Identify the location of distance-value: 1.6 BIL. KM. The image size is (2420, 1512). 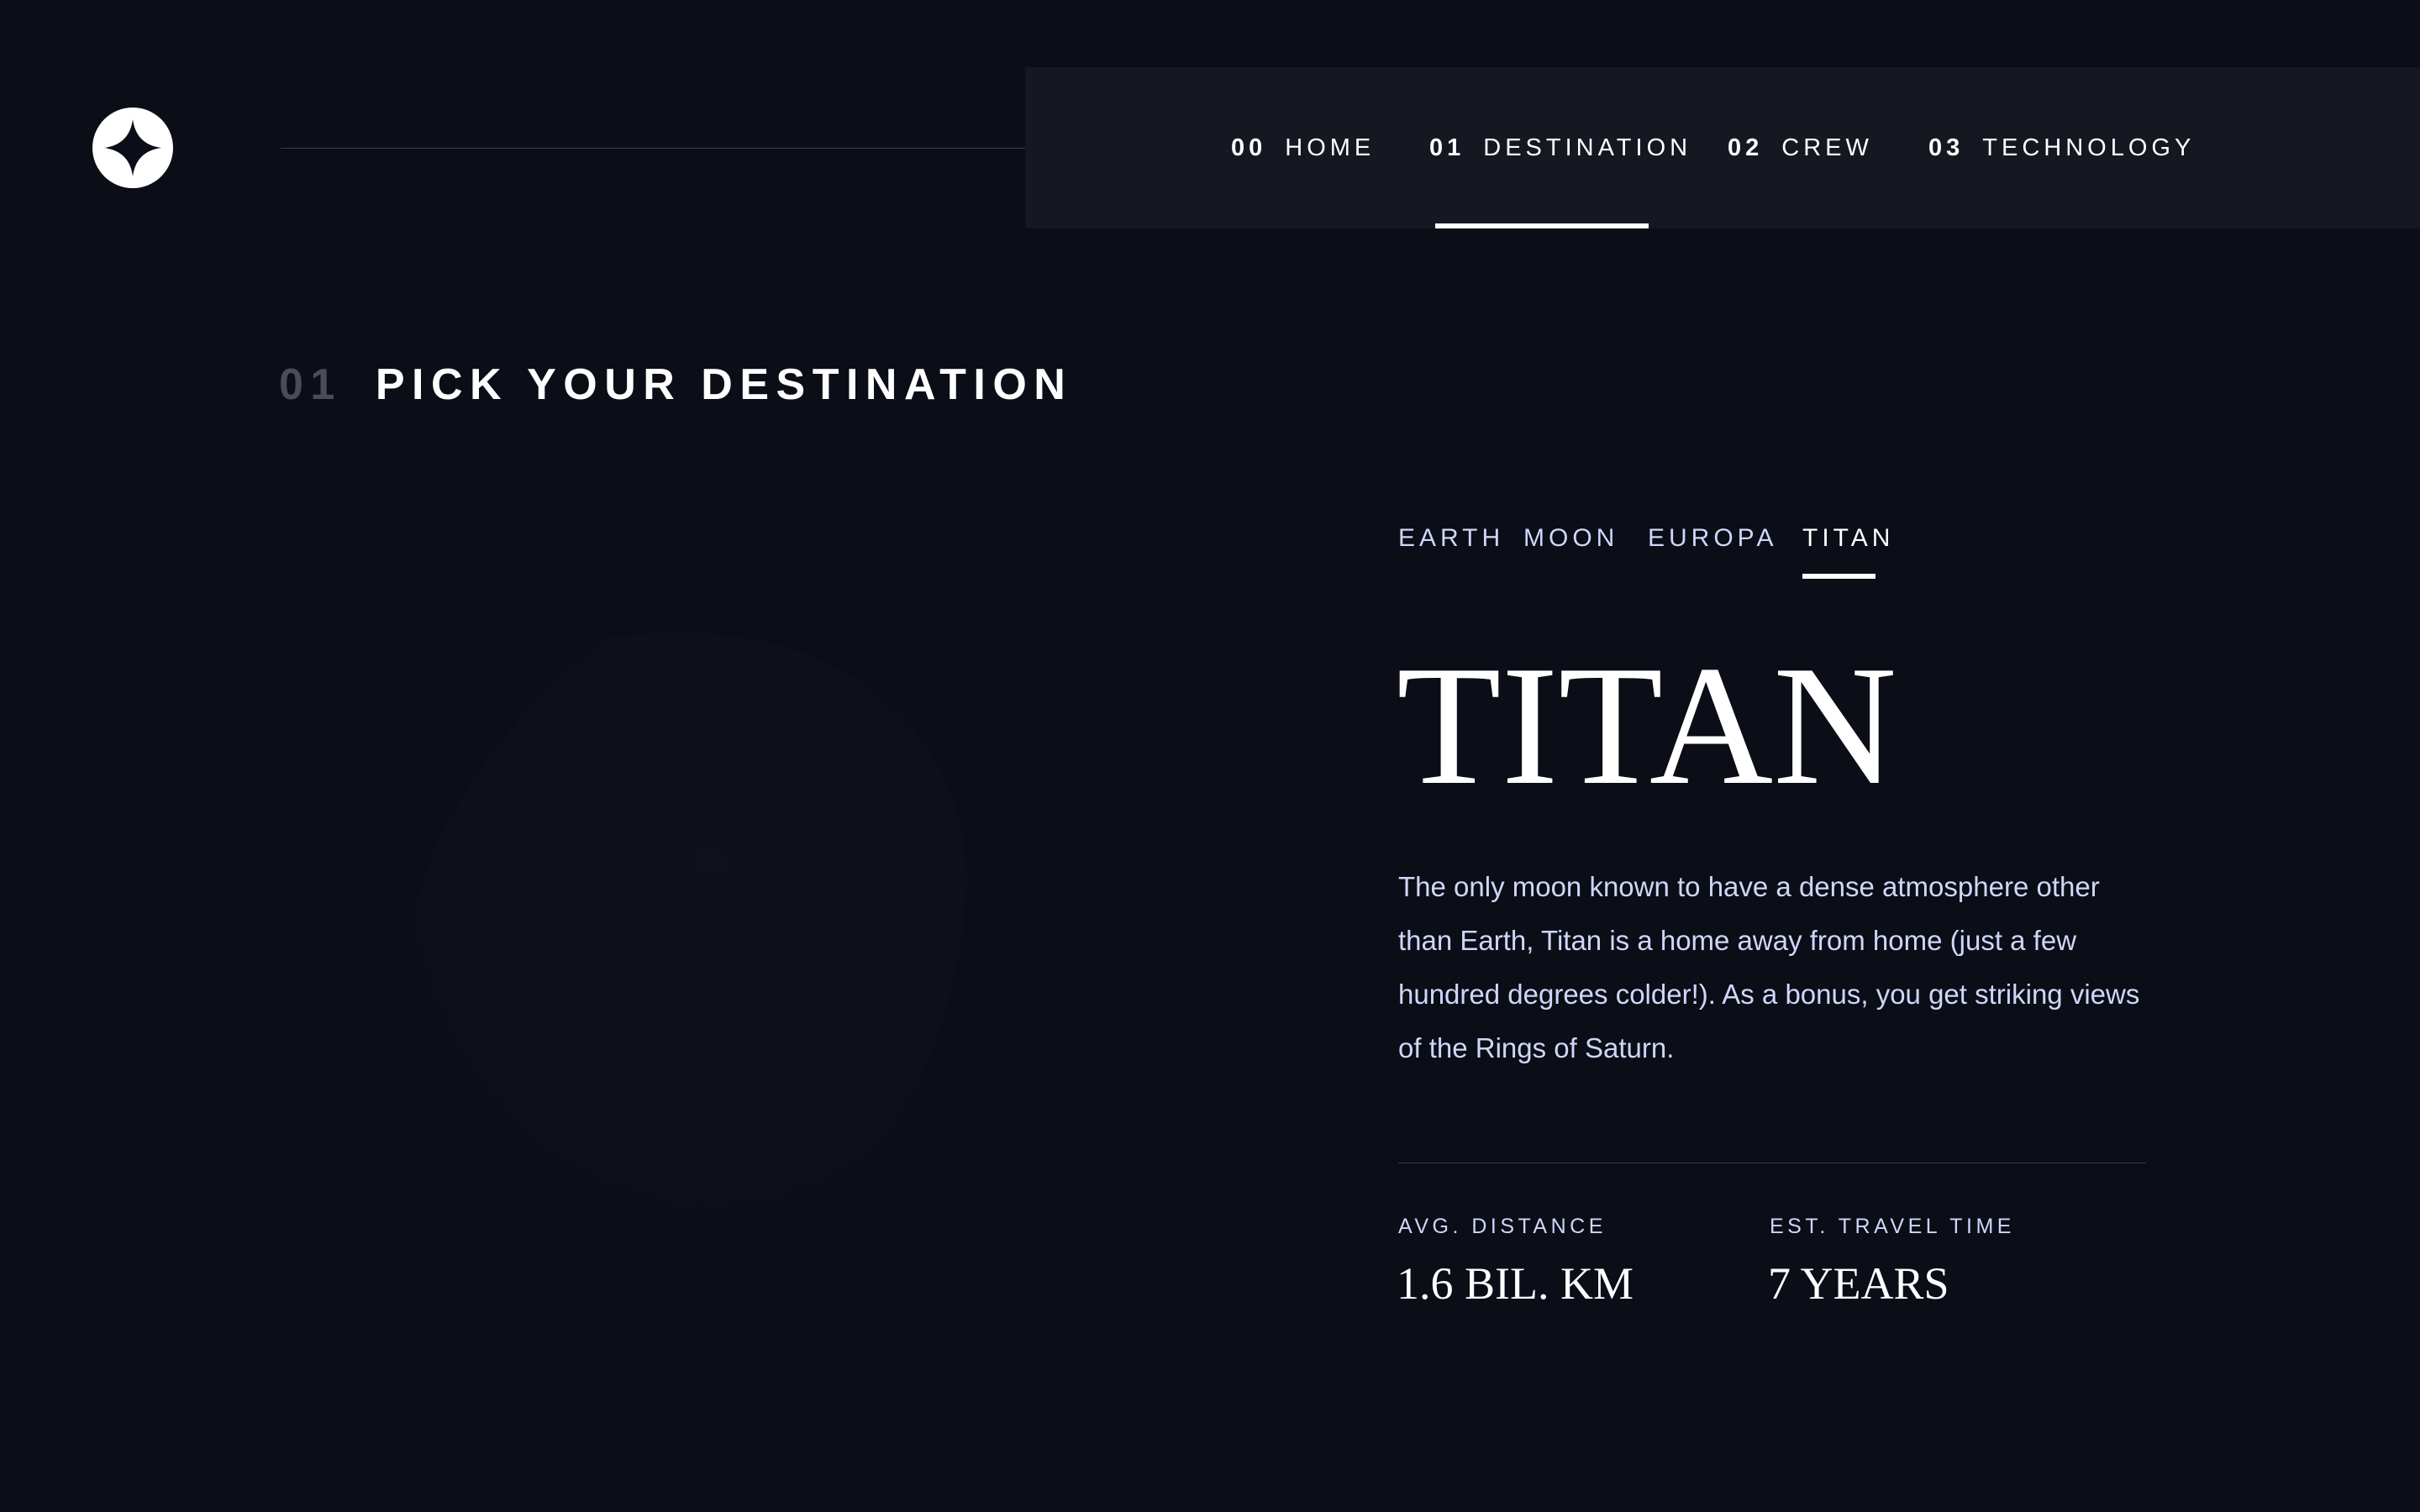
(1515, 1283).